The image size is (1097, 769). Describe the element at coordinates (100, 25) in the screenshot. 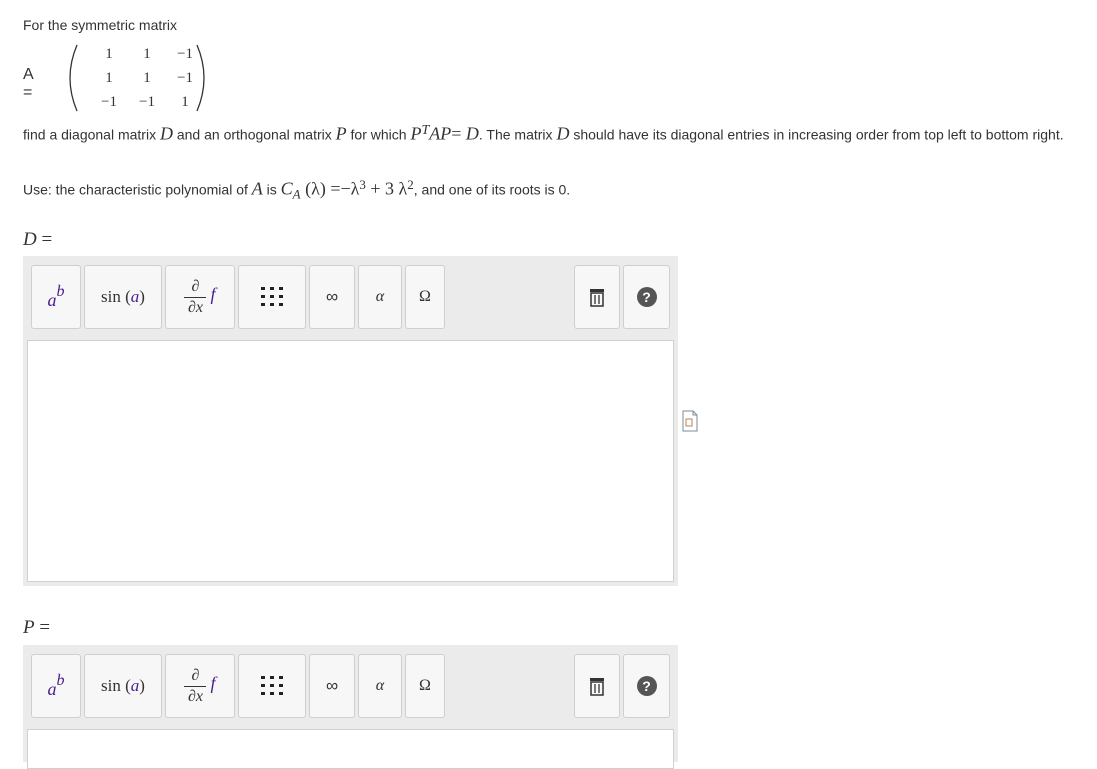

I see `question-intro: For the symmetric matrix` at that location.